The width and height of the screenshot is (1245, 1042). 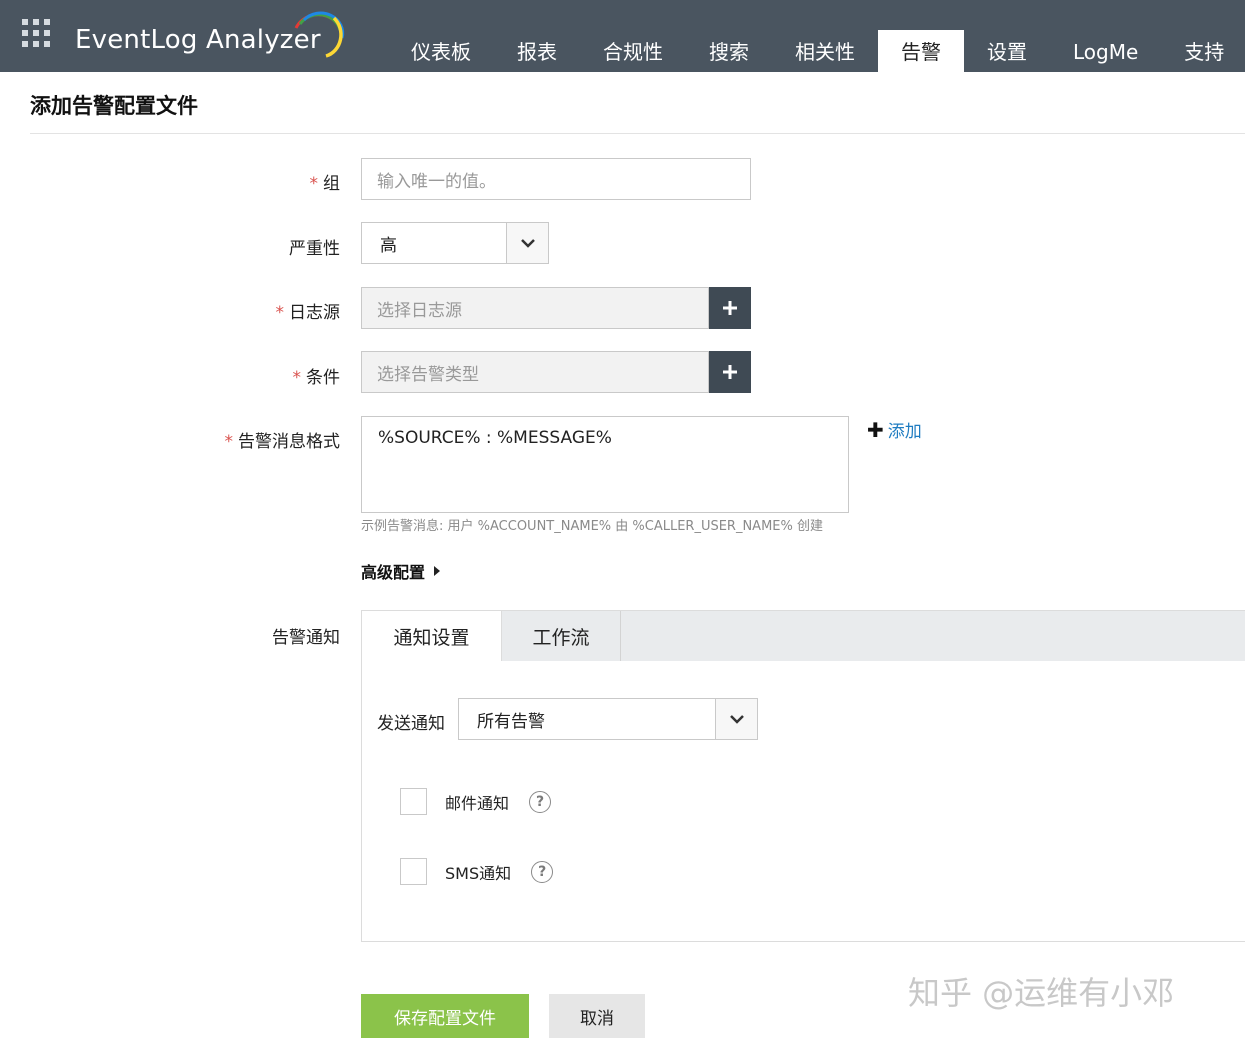 What do you see at coordinates (411, 724) in the screenshot?
I see `send-notification-label: 发送通知` at bounding box center [411, 724].